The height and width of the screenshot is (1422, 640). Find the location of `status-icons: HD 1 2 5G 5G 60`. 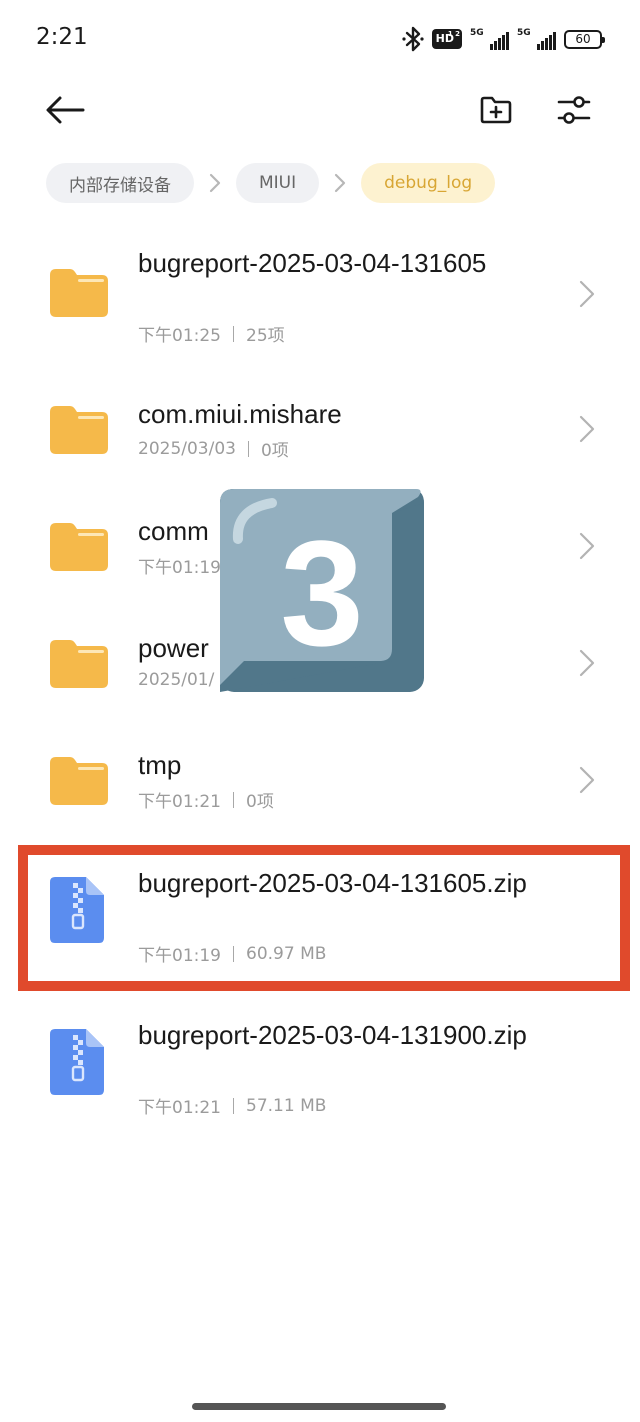

status-icons: HD 1 2 5G 5G 60 is located at coordinates (503, 39).